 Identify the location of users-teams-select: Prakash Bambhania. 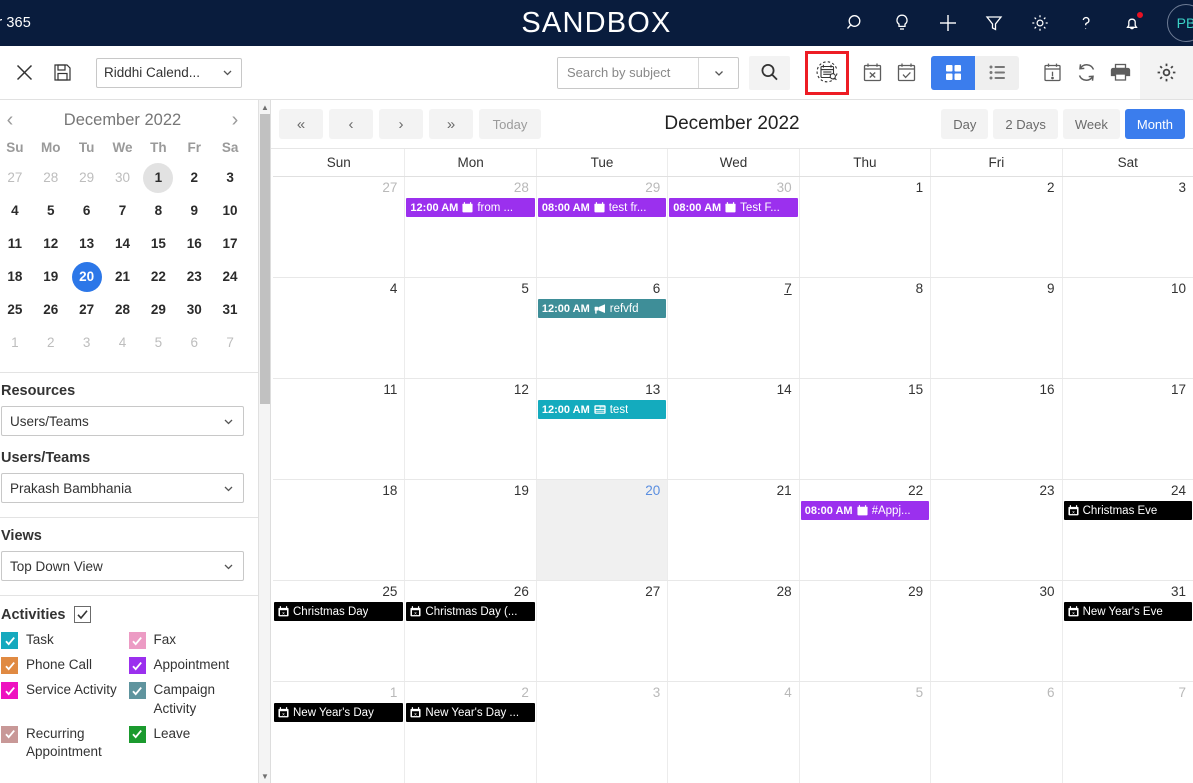
(122, 488).